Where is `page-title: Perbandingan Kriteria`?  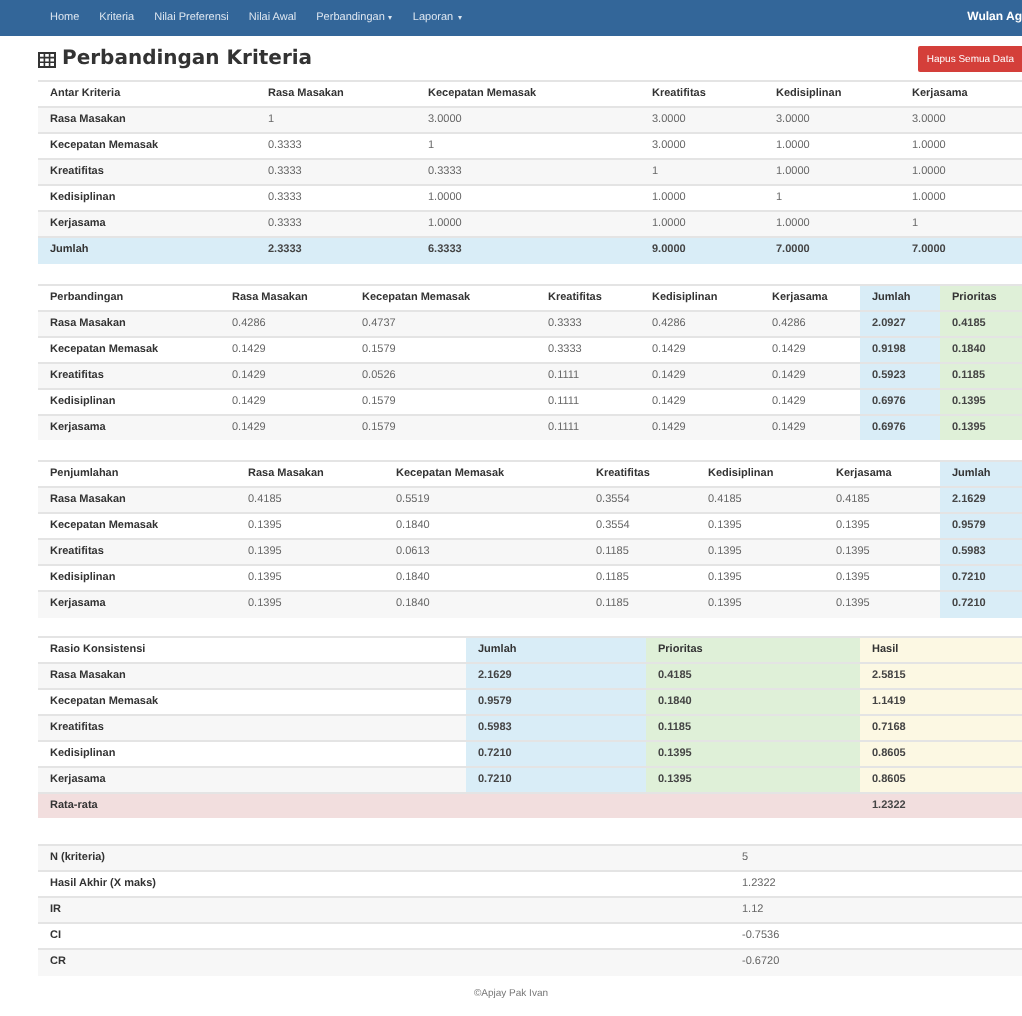
page-title: Perbandingan Kriteria is located at coordinates (187, 59).